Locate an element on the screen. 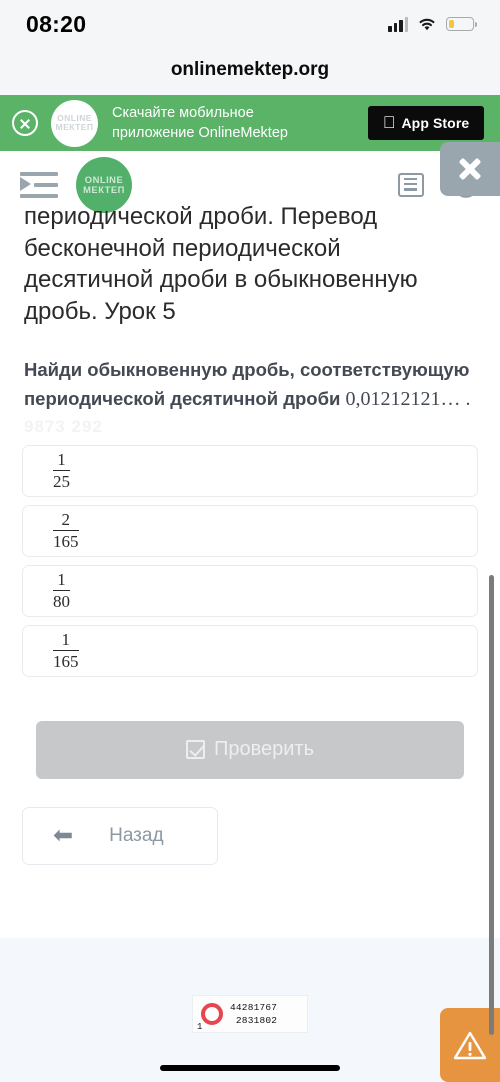 This screenshot has height=1082, width=500. fraction-4: 1 165 is located at coordinates (66, 650).